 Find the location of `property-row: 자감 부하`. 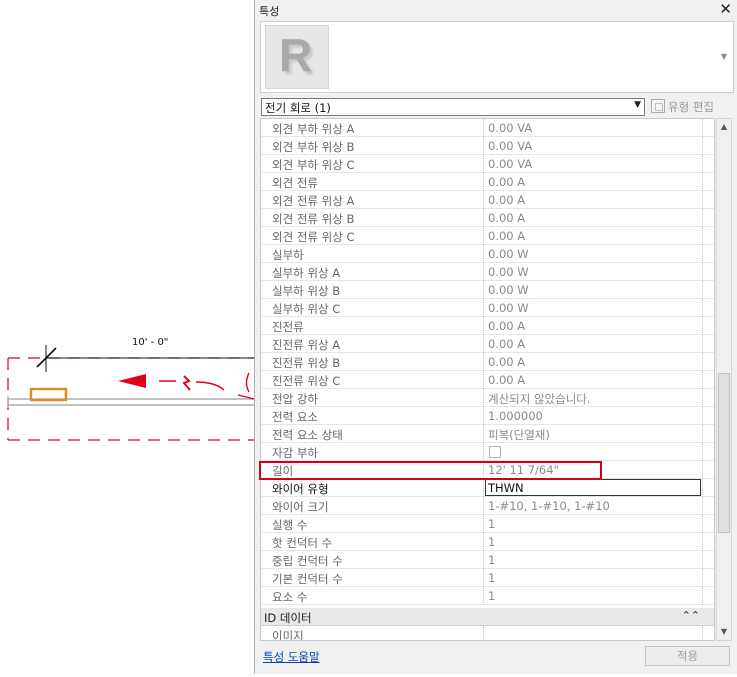

property-row: 자감 부하 is located at coordinates (487, 452).